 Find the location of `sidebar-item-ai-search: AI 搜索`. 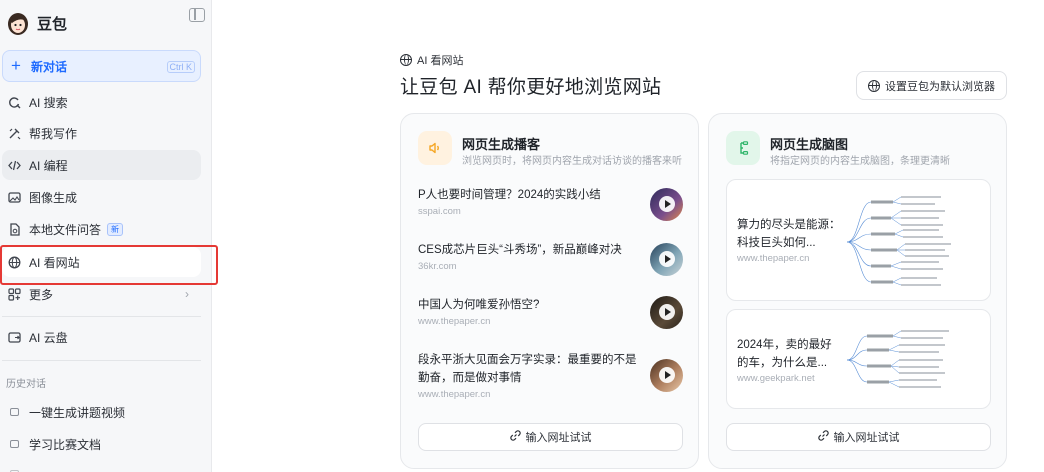

sidebar-item-ai-search: AI 搜索 is located at coordinates (101, 102).